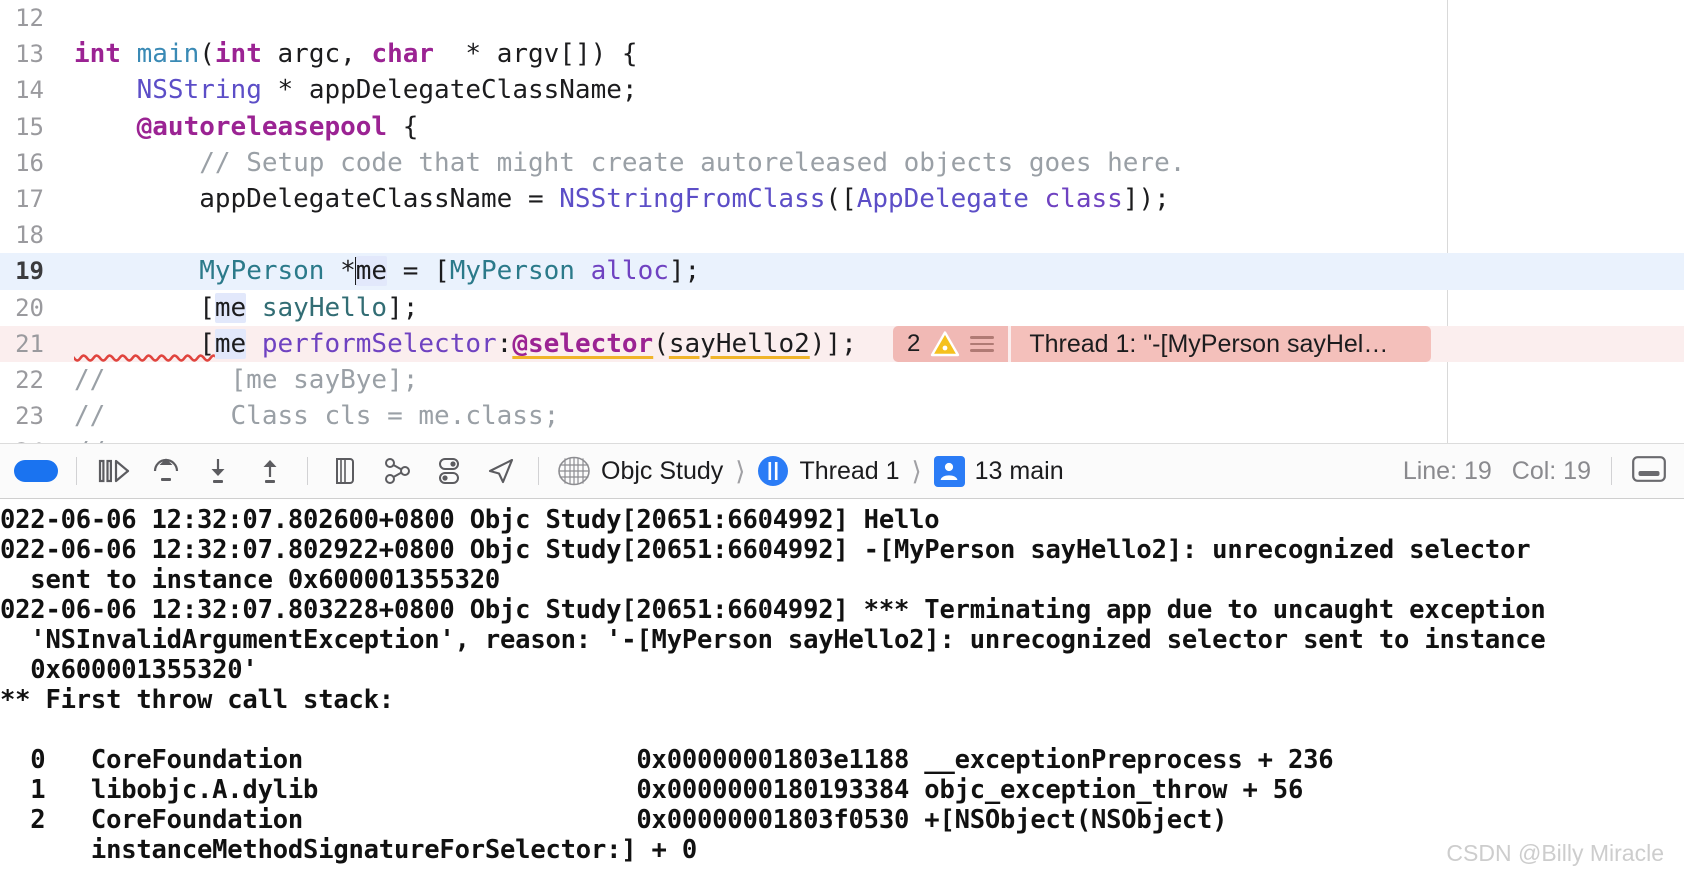 Image resolution: width=1684 pixels, height=890 pixels. I want to click on code-text: [me sayHello];, so click(246, 307).